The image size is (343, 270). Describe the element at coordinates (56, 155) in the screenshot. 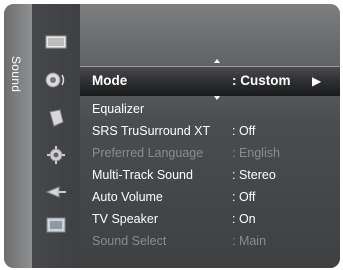

I see `setup-icon` at that location.